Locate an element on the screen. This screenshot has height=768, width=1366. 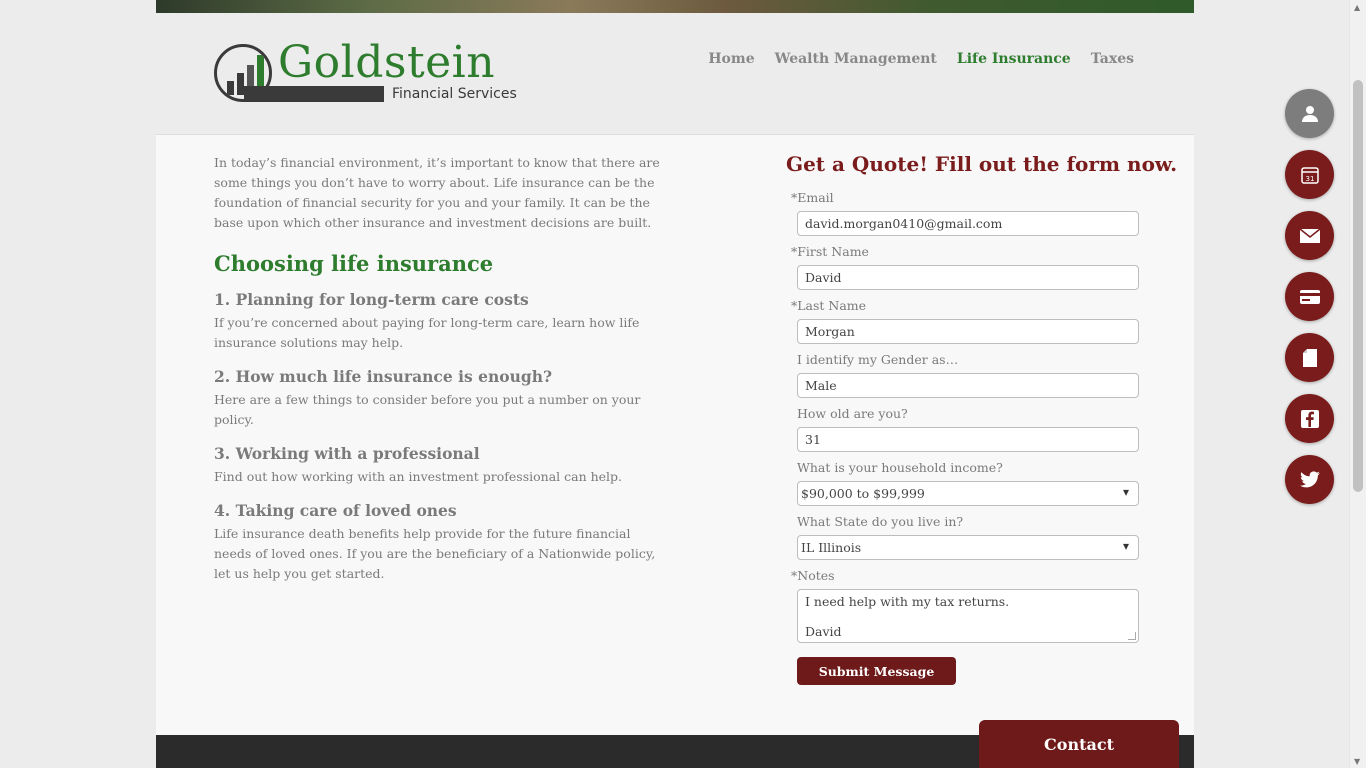
logo-underline-bar is located at coordinates (314, 94).